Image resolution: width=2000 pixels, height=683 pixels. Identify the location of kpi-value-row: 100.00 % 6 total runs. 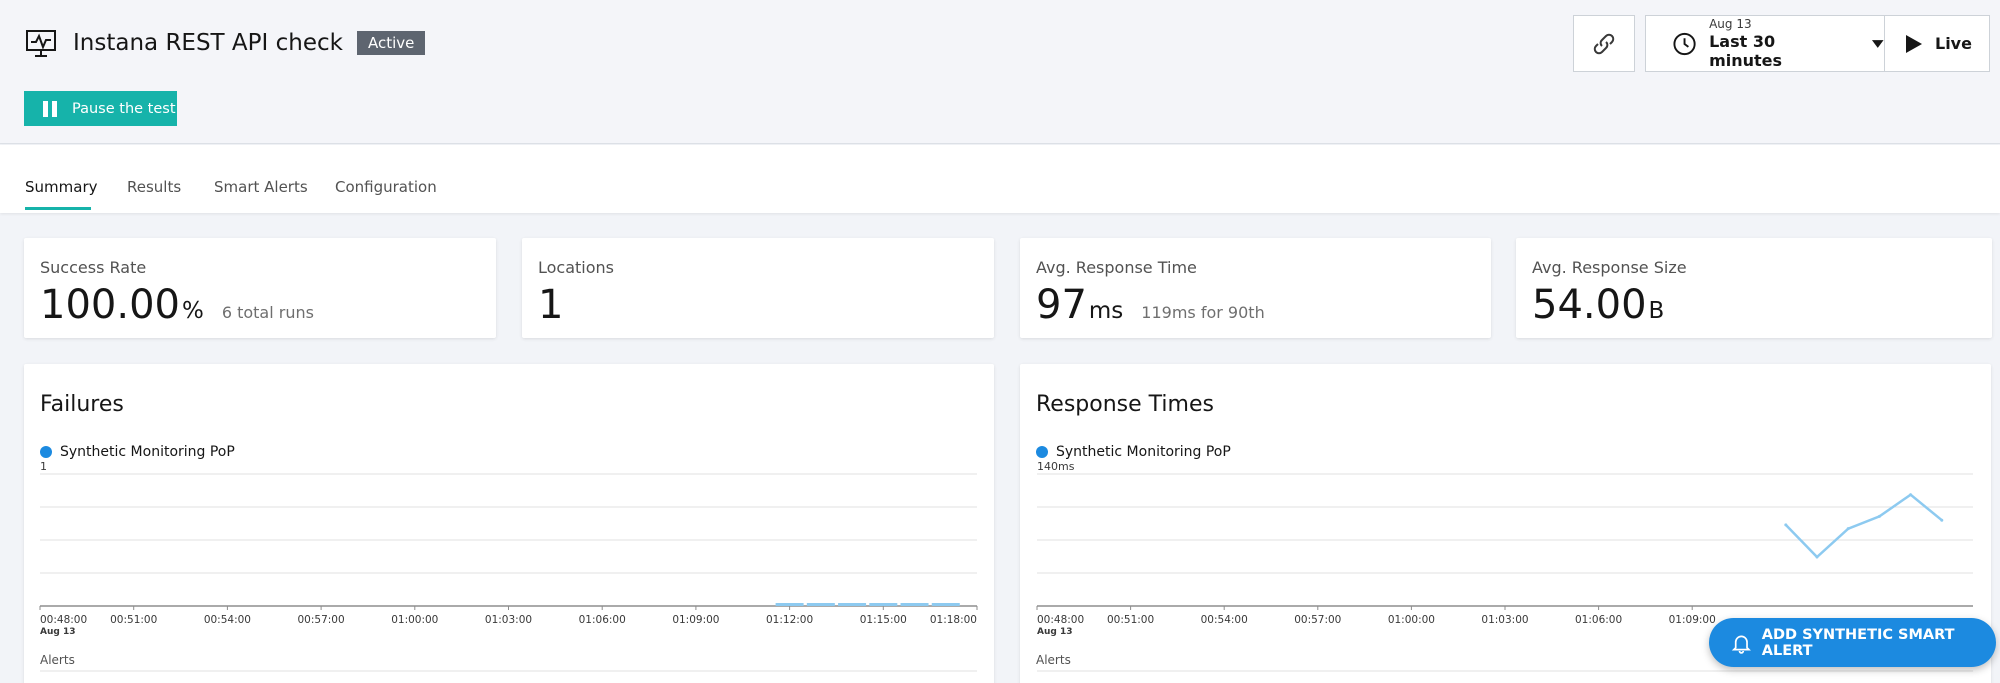
(177, 305).